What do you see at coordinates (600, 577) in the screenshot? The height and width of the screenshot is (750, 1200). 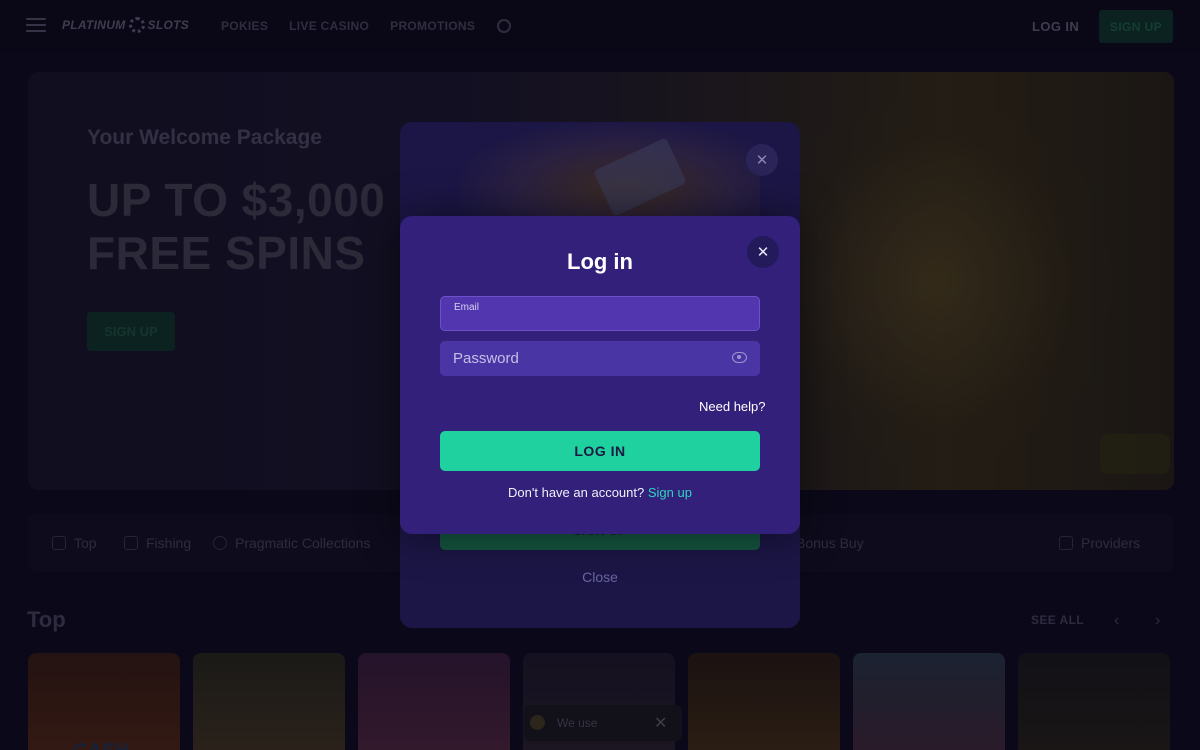 I see `signup-modal-close-link: Close` at bounding box center [600, 577].